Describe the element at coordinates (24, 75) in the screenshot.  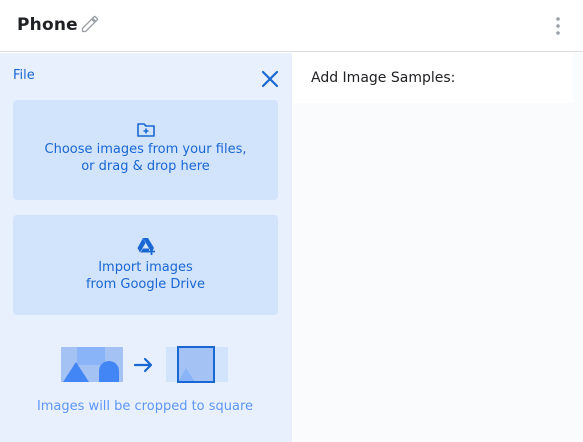
I see `panel-label: File` at that location.